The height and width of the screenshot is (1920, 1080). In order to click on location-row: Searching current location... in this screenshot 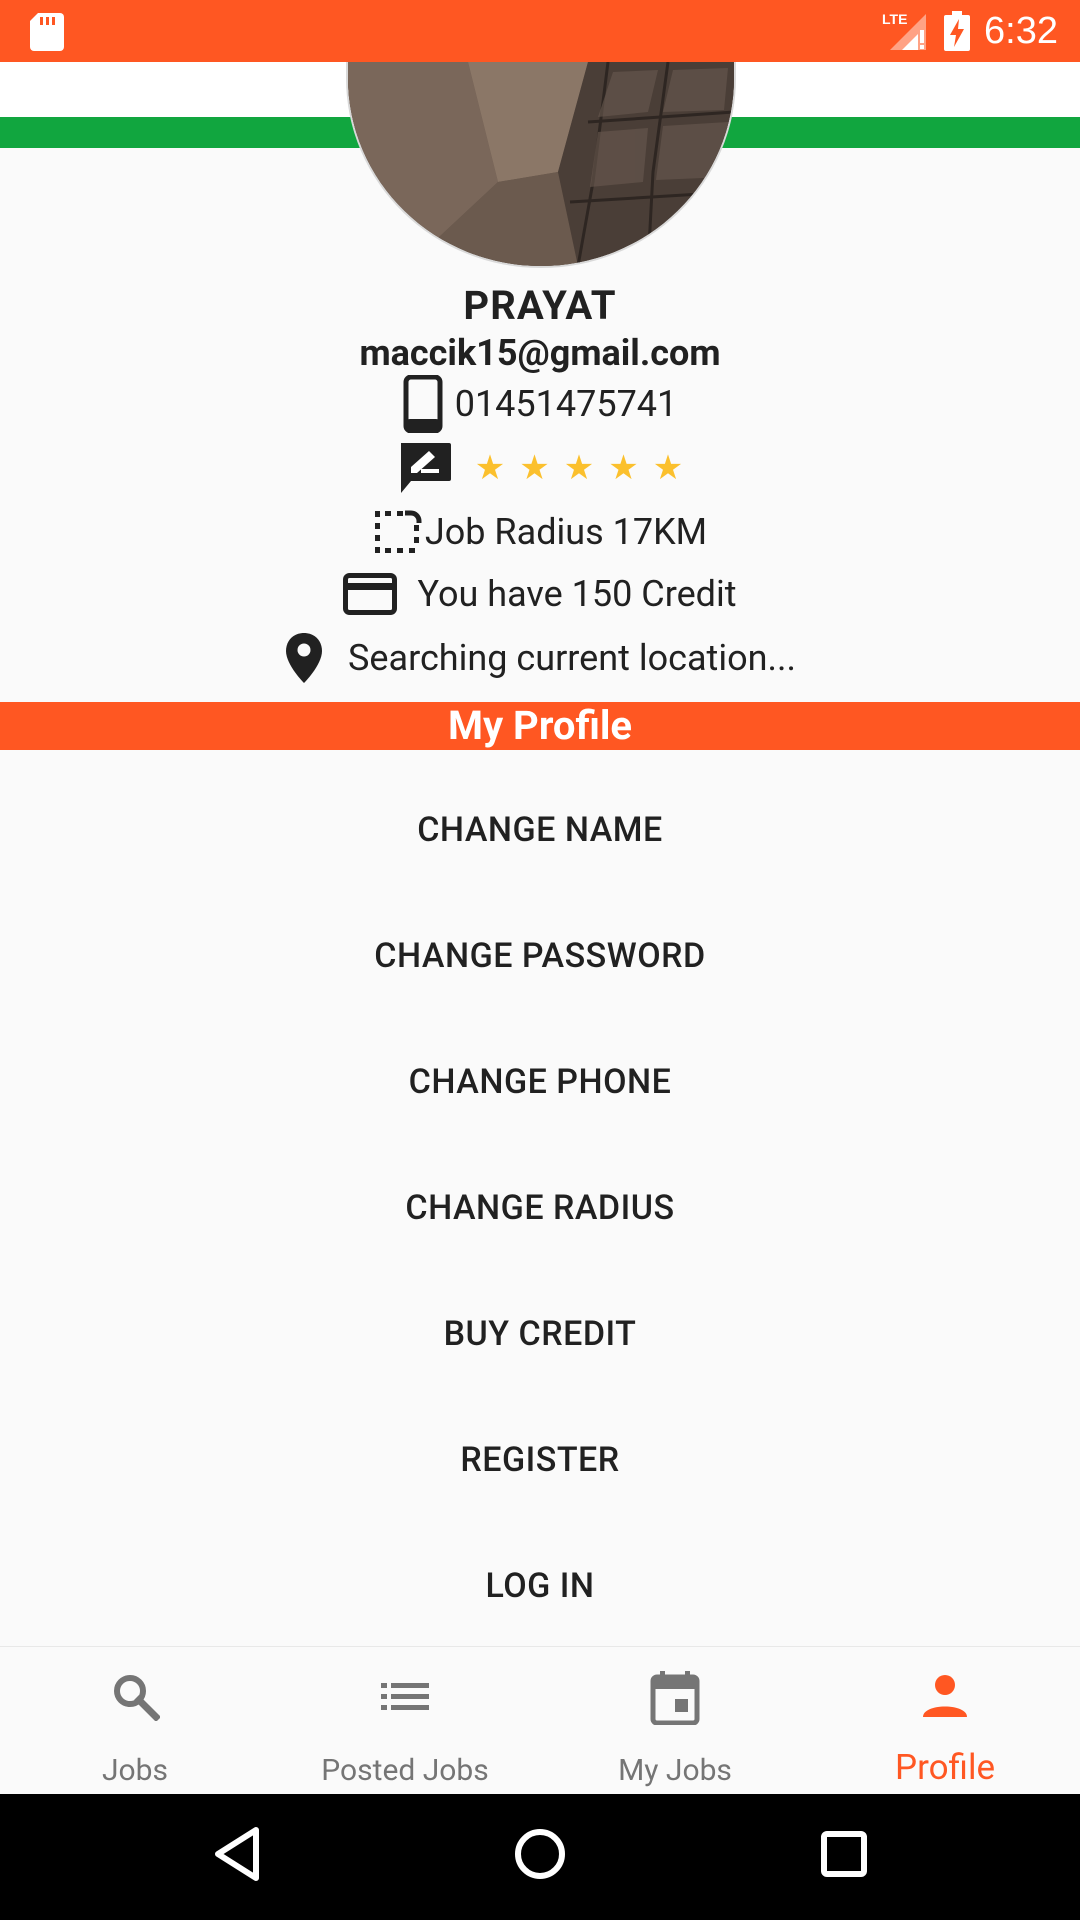, I will do `click(540, 658)`.